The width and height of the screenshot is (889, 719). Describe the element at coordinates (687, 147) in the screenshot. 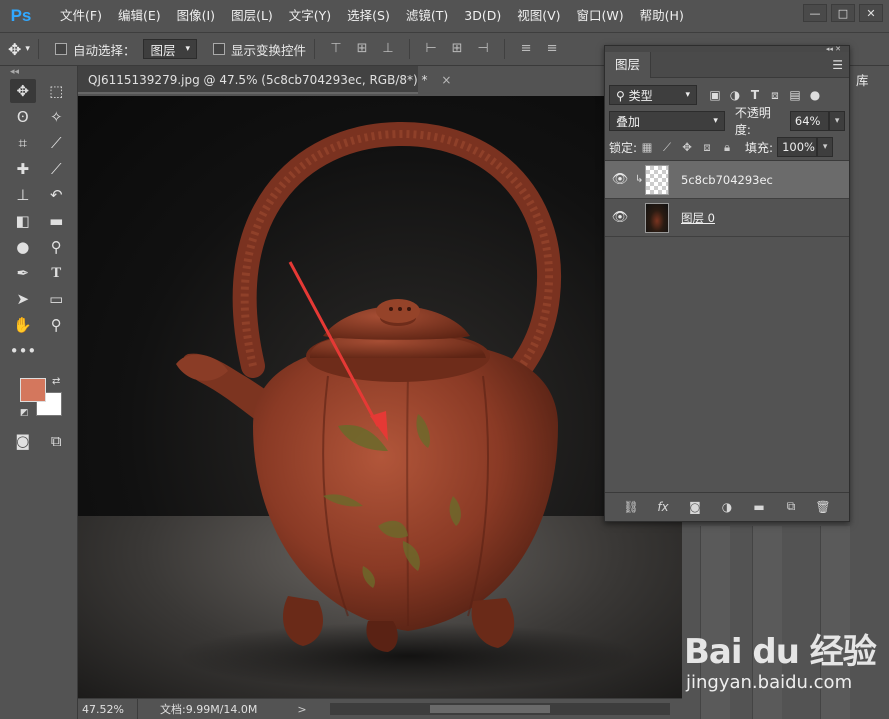

I see `lock-position-icon: ✥` at that location.